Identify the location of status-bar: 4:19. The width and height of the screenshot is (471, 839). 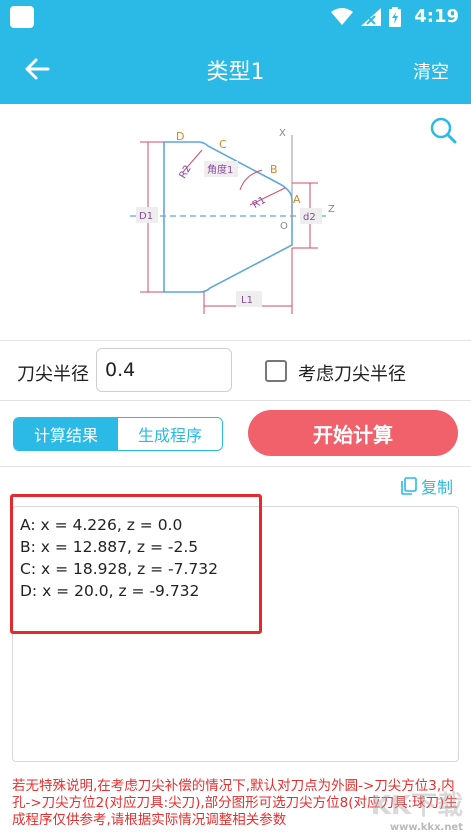
(235, 17).